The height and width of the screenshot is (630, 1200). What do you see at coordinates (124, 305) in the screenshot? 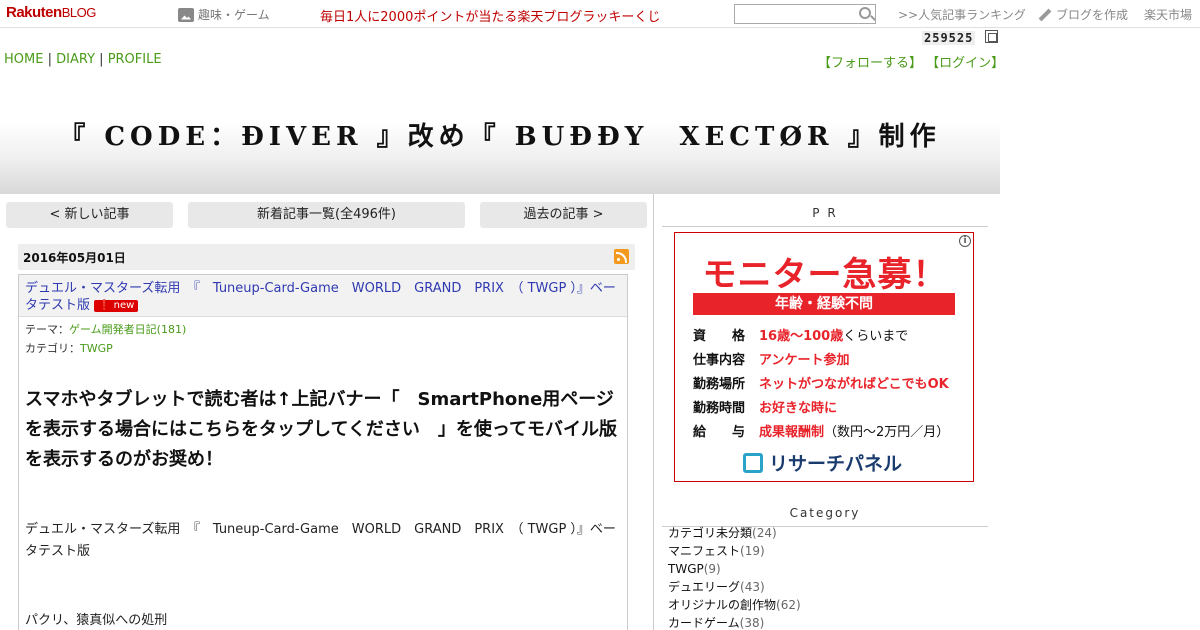
I see `new-badge-label: new` at bounding box center [124, 305].